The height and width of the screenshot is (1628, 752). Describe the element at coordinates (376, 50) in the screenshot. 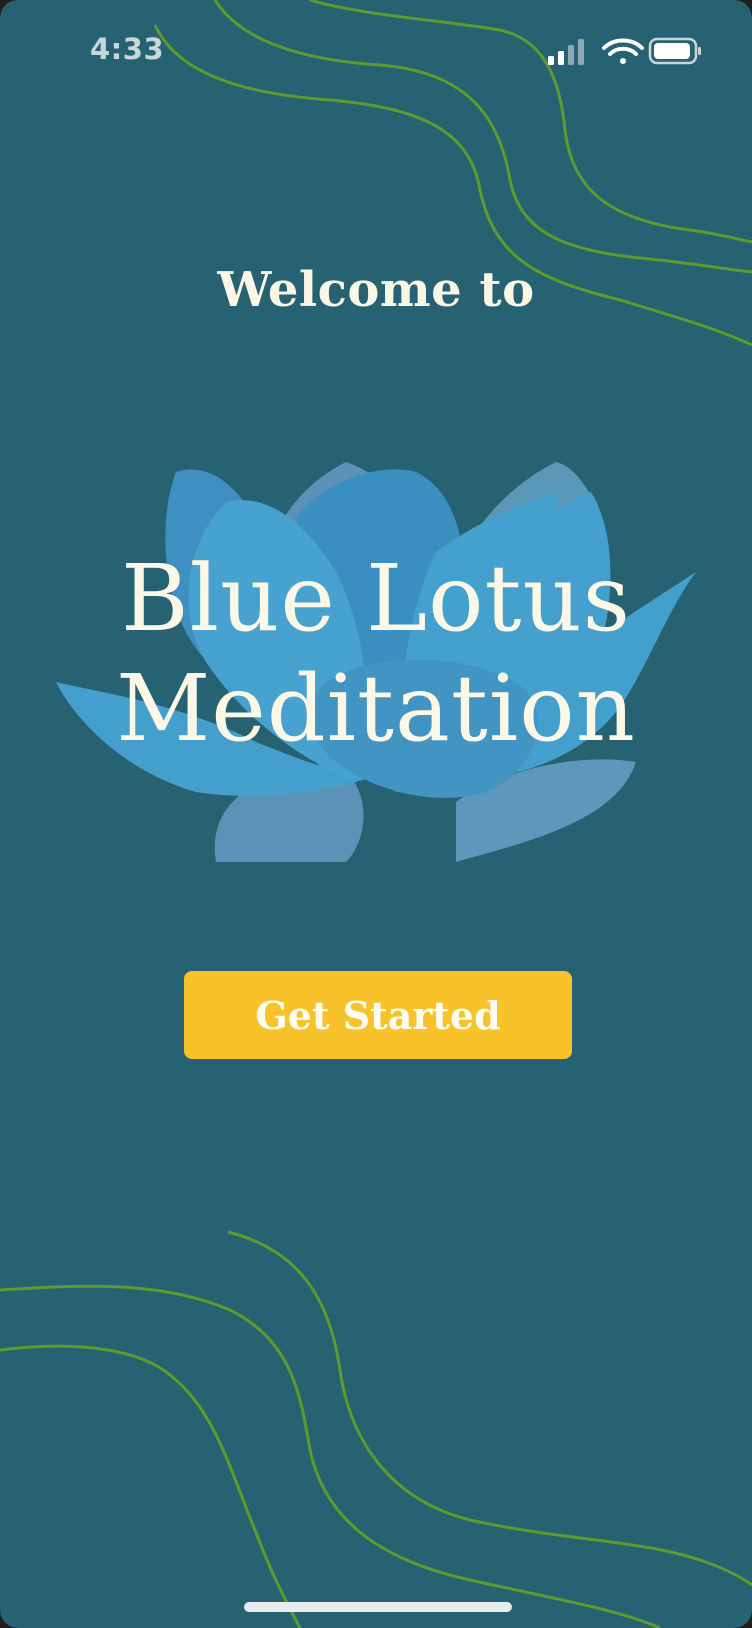

I see `status-bar: 4:33` at that location.